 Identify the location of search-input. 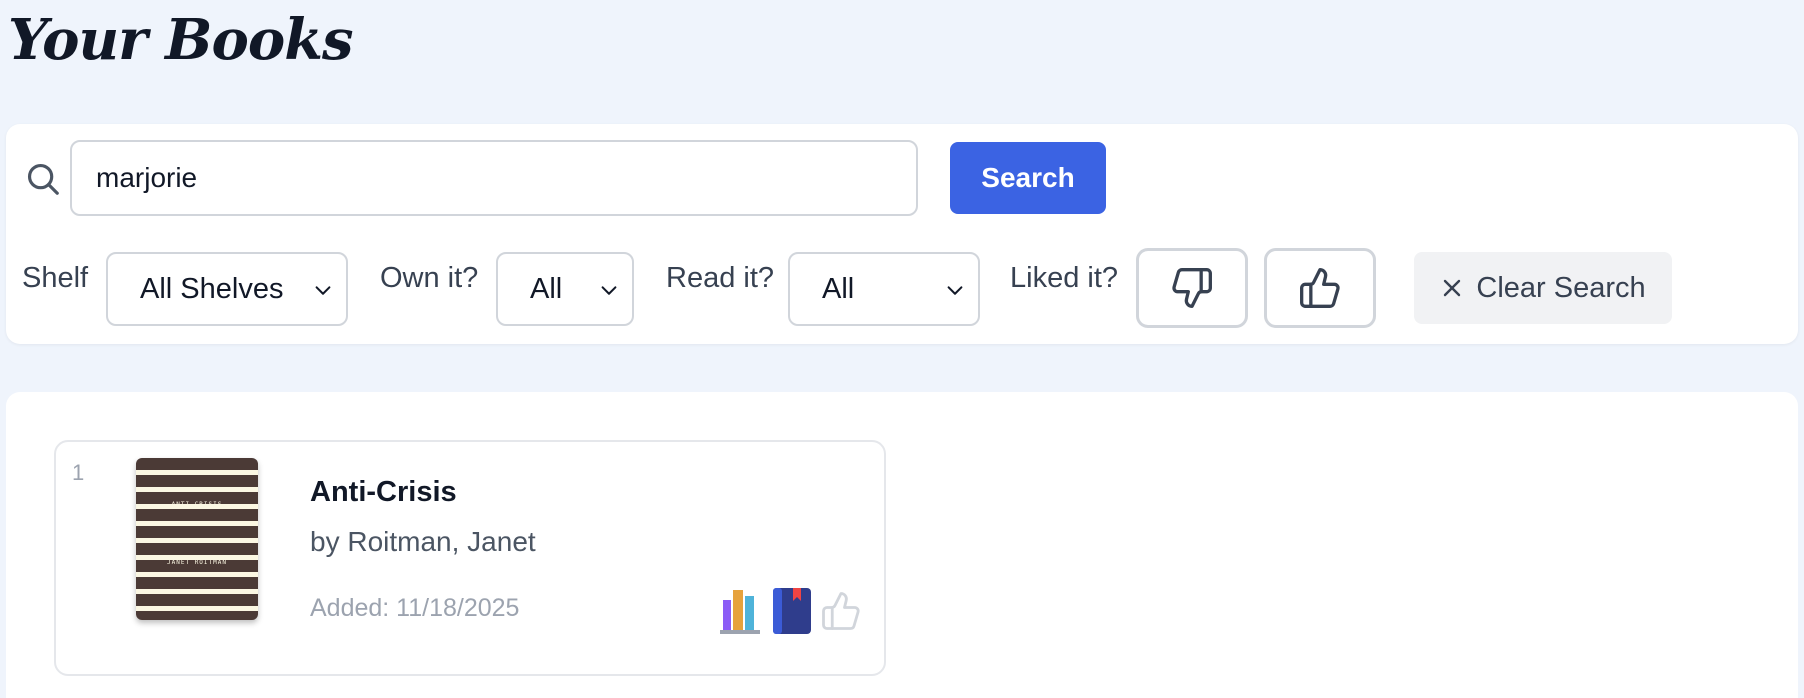
(494, 178).